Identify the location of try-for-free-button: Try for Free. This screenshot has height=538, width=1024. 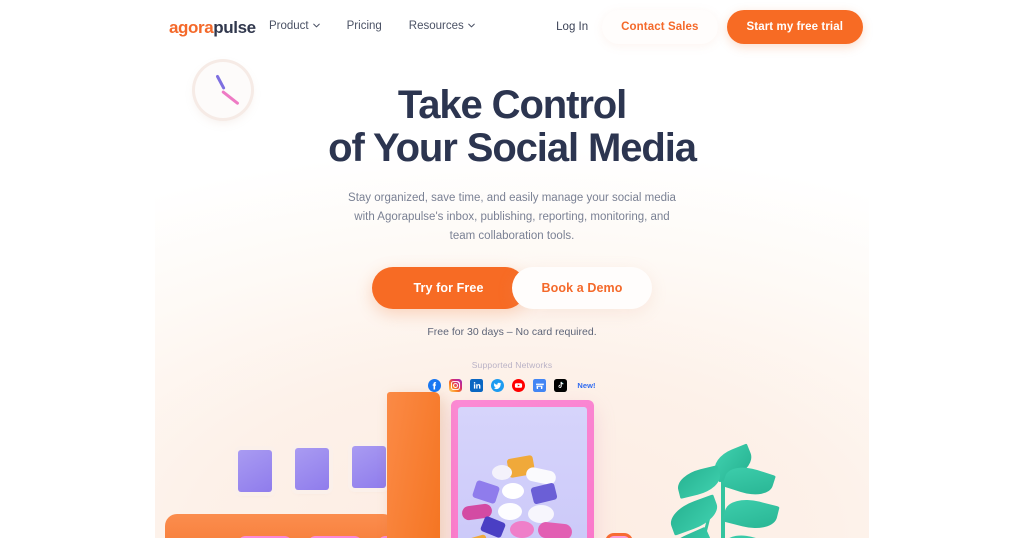
(448, 288).